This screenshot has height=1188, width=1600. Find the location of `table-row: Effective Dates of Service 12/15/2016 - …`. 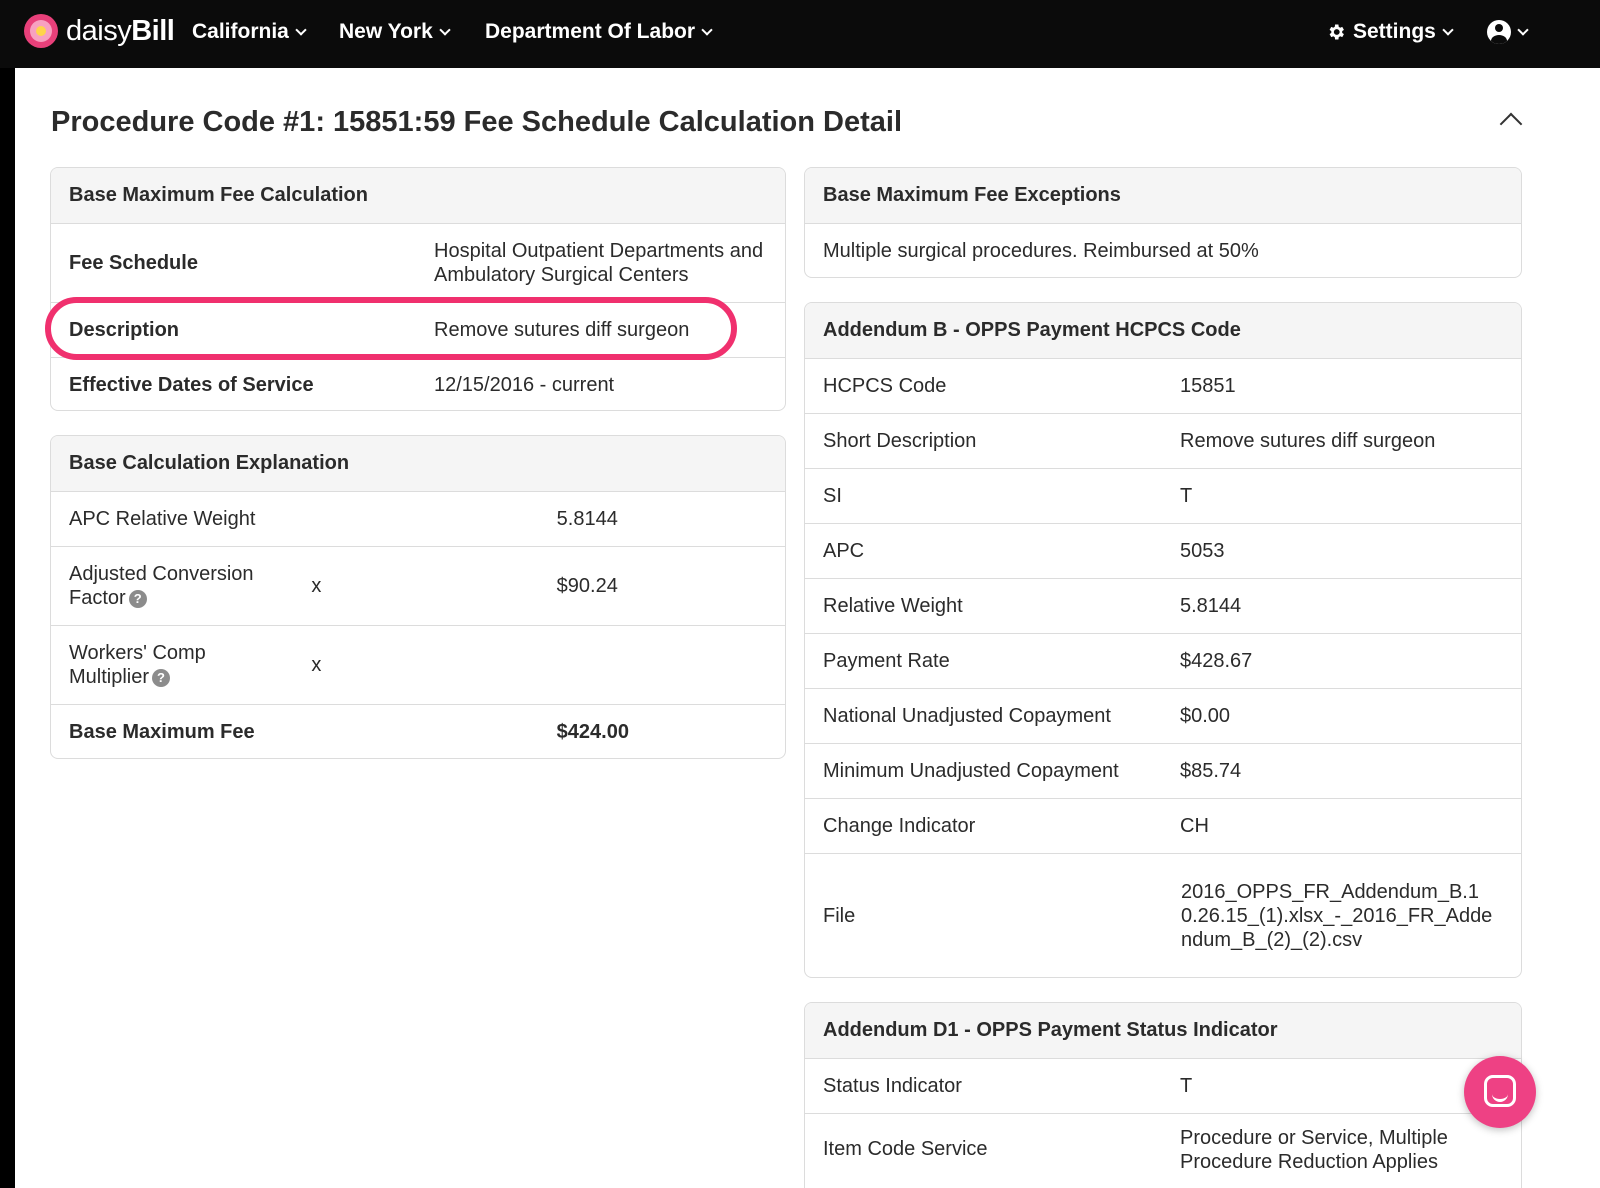

table-row: Effective Dates of Service 12/15/2016 - … is located at coordinates (418, 384).